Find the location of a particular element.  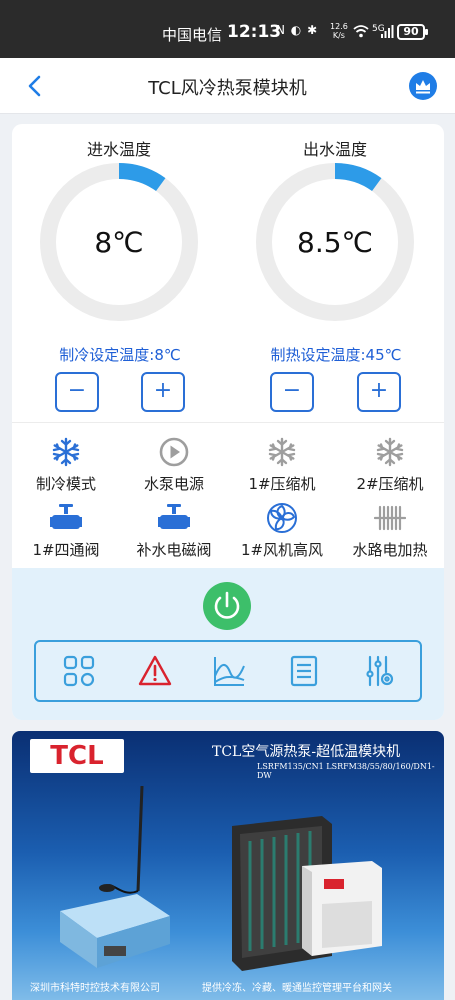

status-compressor-1: 1#压缩机 is located at coordinates (282, 465).